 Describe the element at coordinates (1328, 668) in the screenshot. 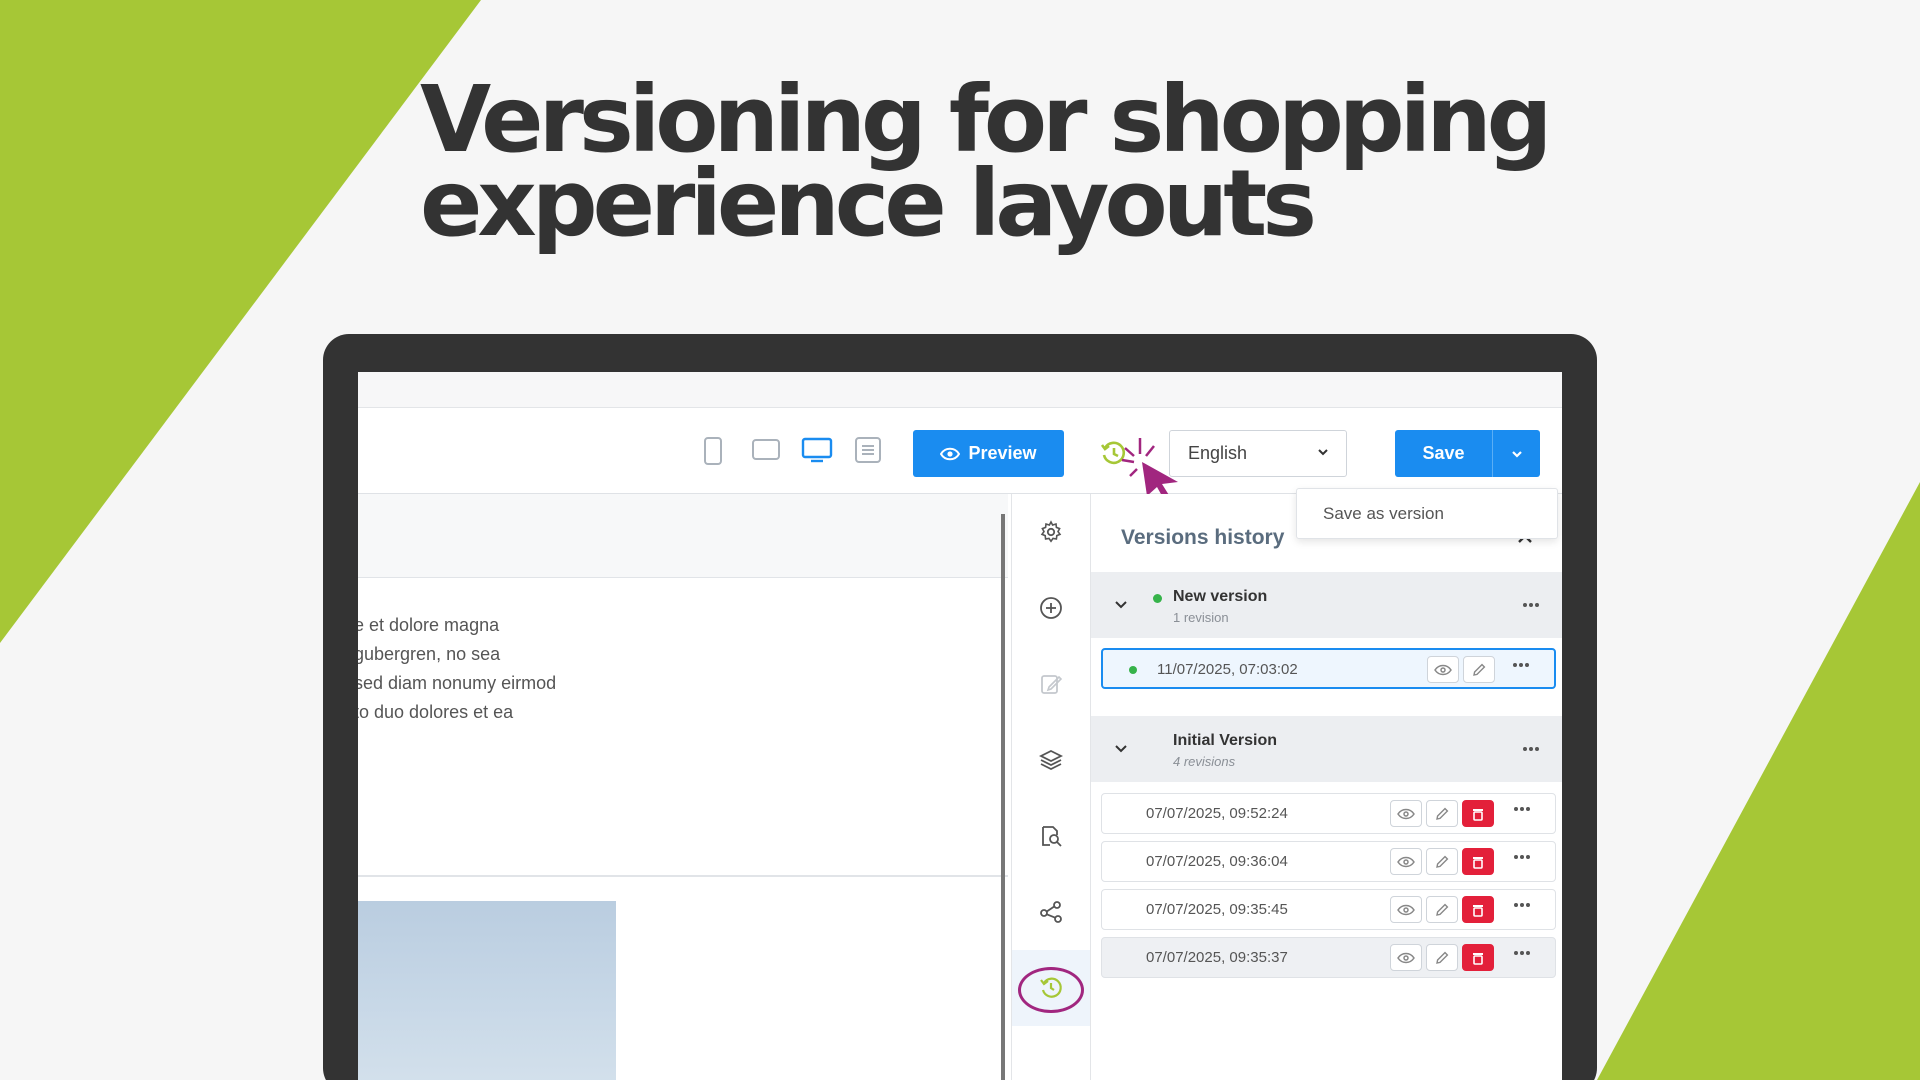

I see `revision-row: 11/07/2025, 07:03:02` at that location.